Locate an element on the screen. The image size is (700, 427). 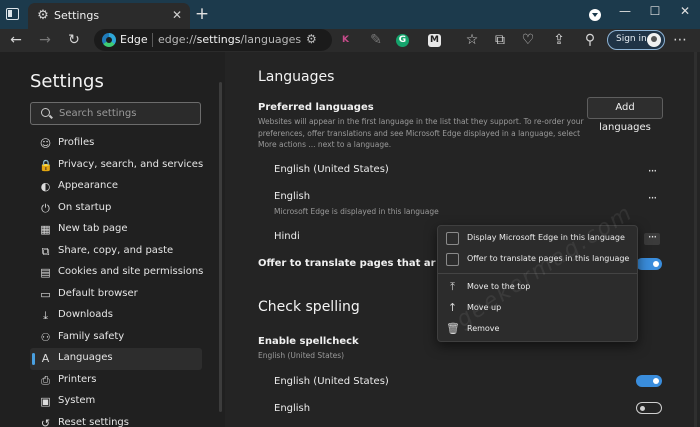
offer-translate-toggle is located at coordinates (649, 264).